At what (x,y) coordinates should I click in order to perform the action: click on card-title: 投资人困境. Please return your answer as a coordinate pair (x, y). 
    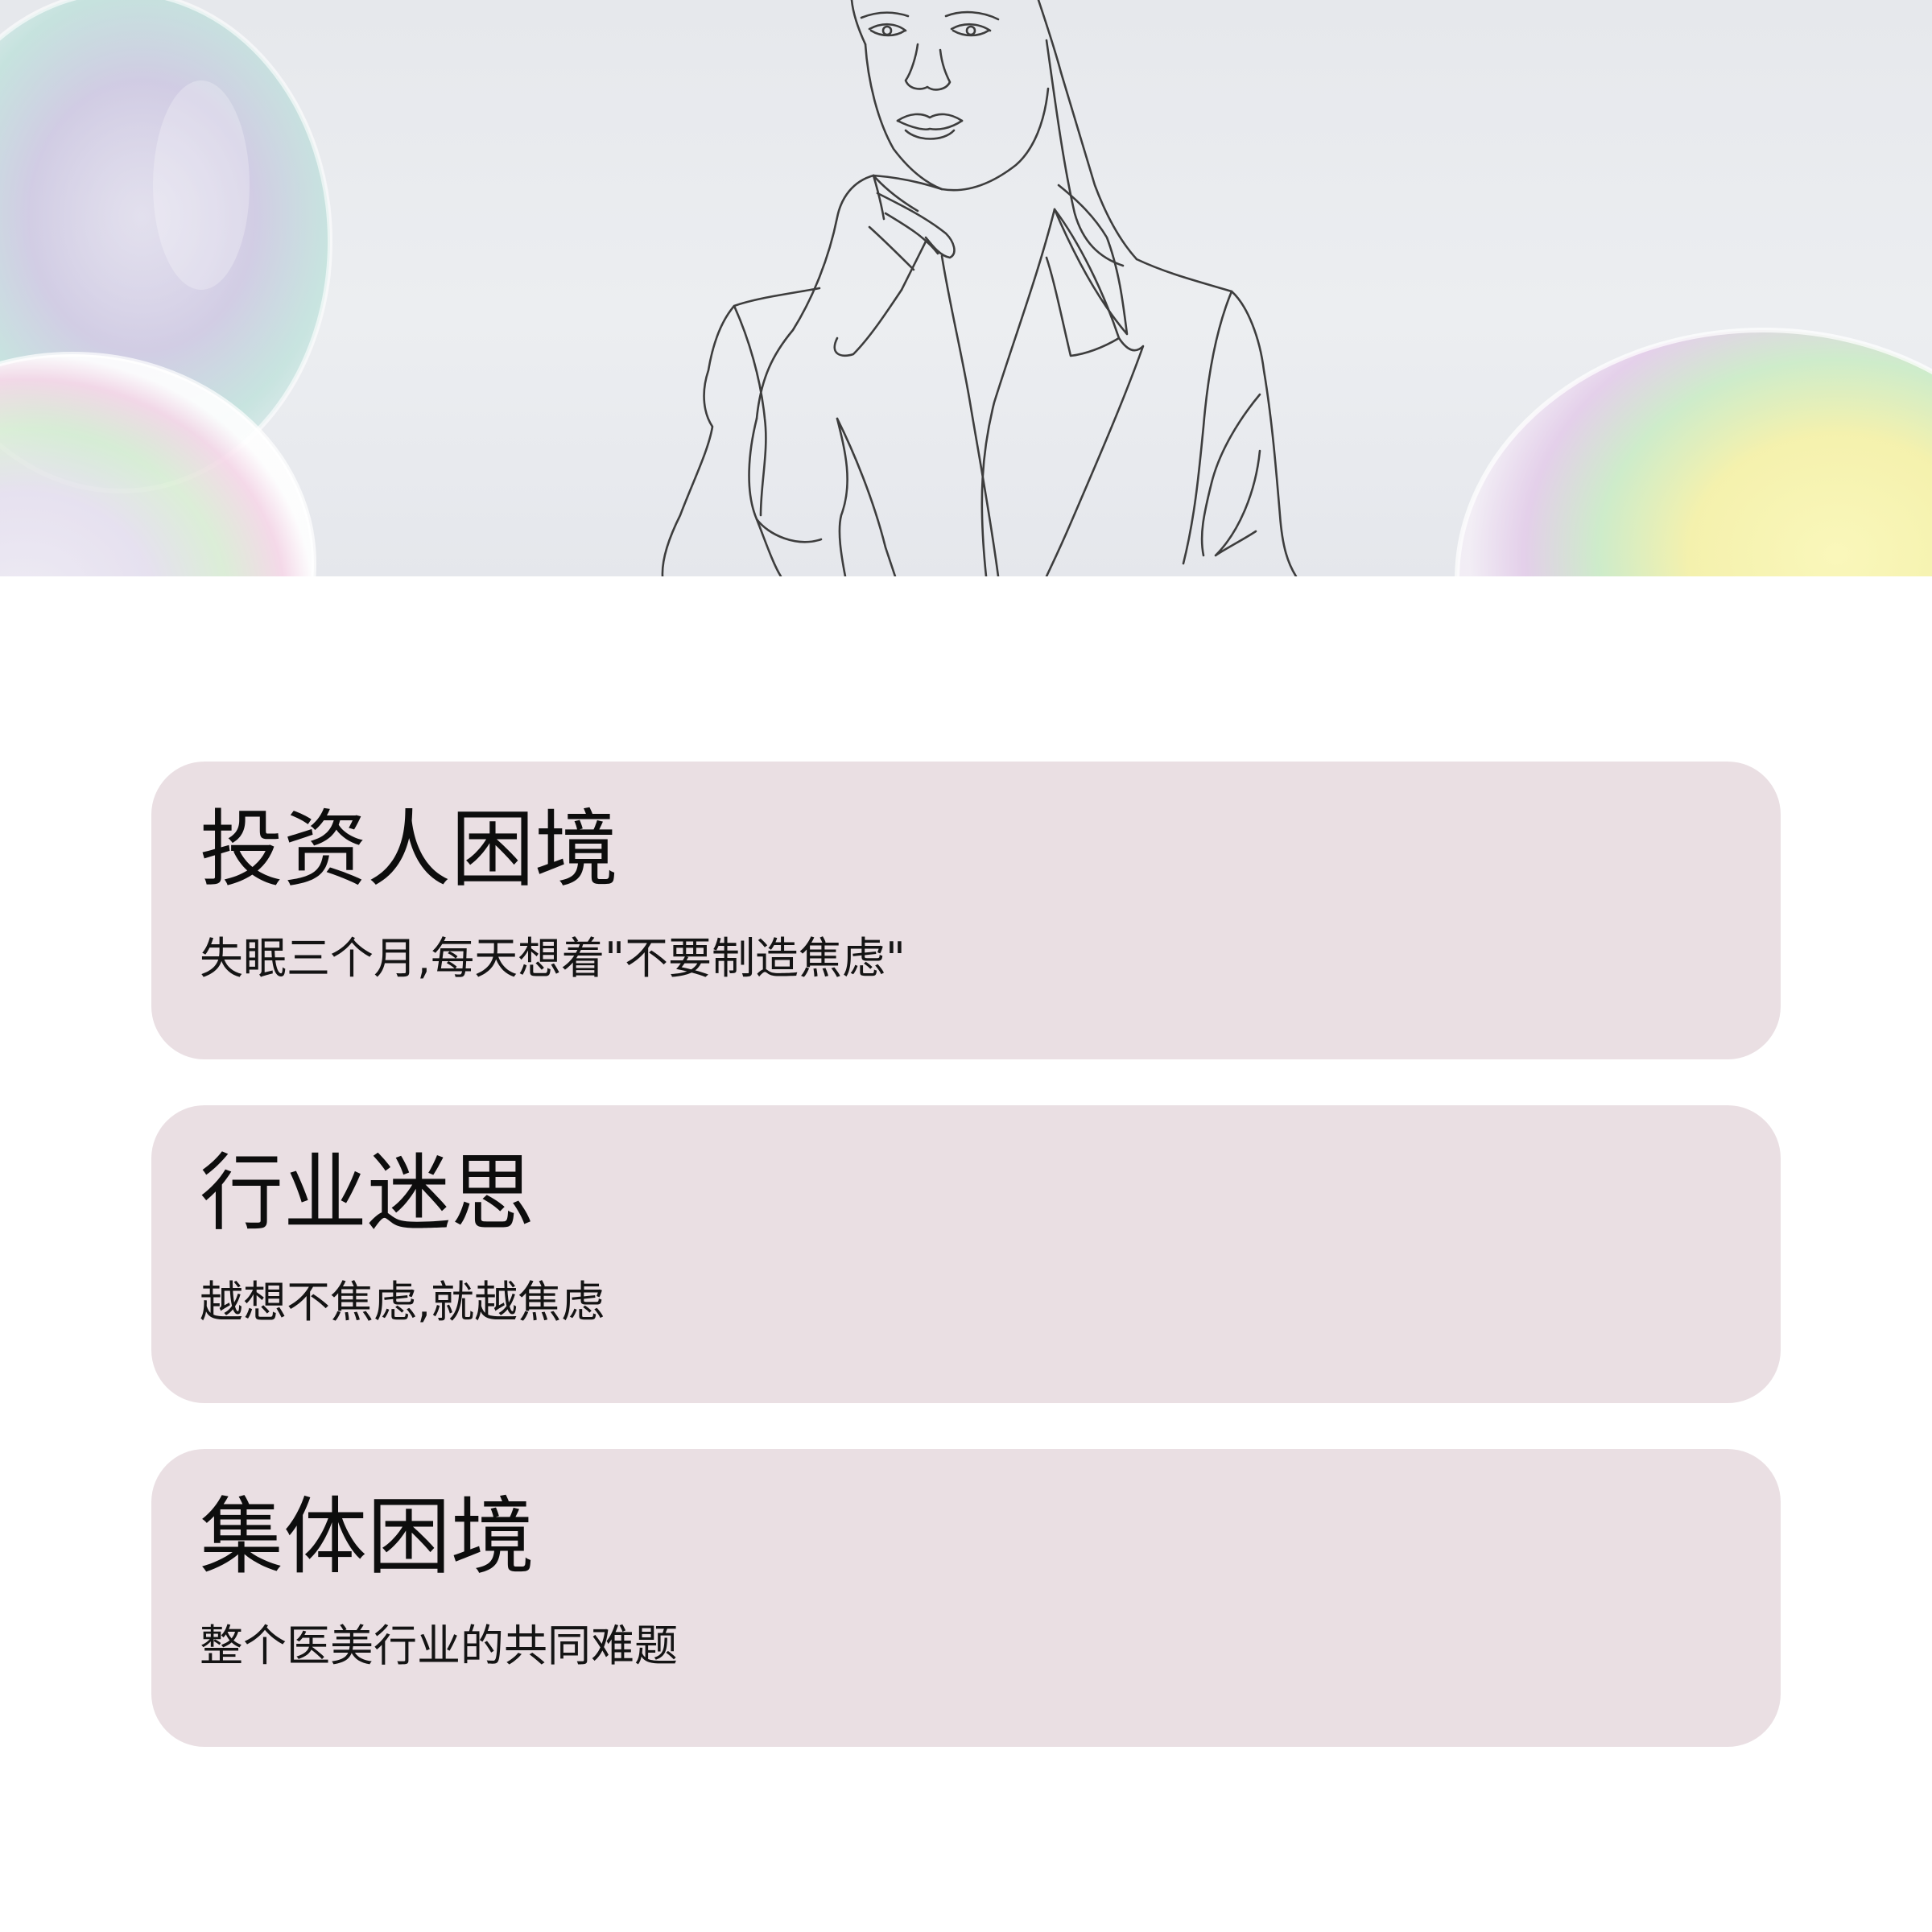
    Looking at the image, I should click on (409, 849).